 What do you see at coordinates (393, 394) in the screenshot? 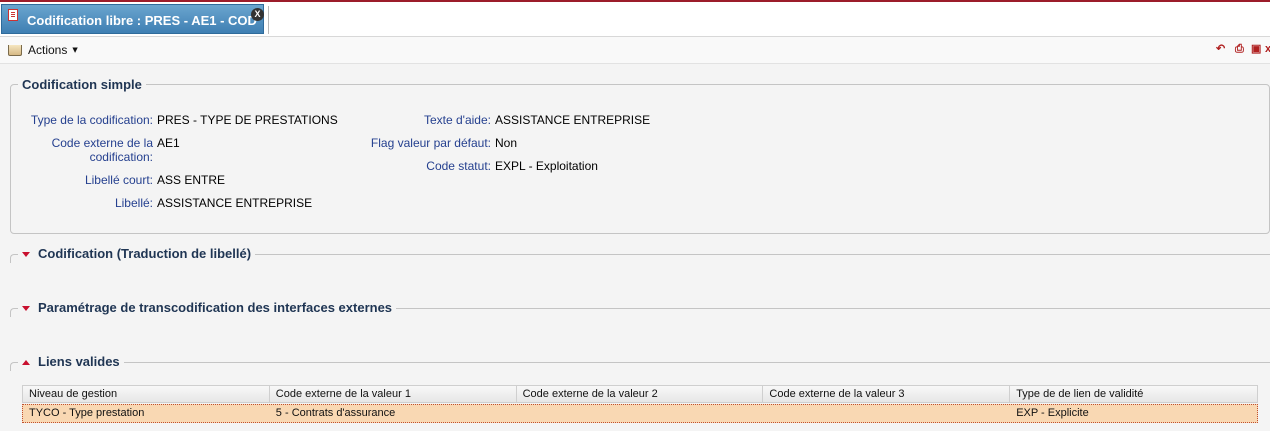
I see `column-header: Code externe de la valeur 1` at bounding box center [393, 394].